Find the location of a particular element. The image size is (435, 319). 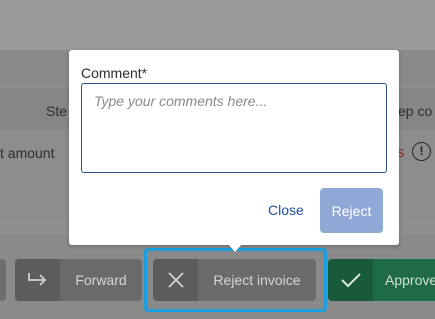

approve-button-label: Approve is located at coordinates (410, 280).